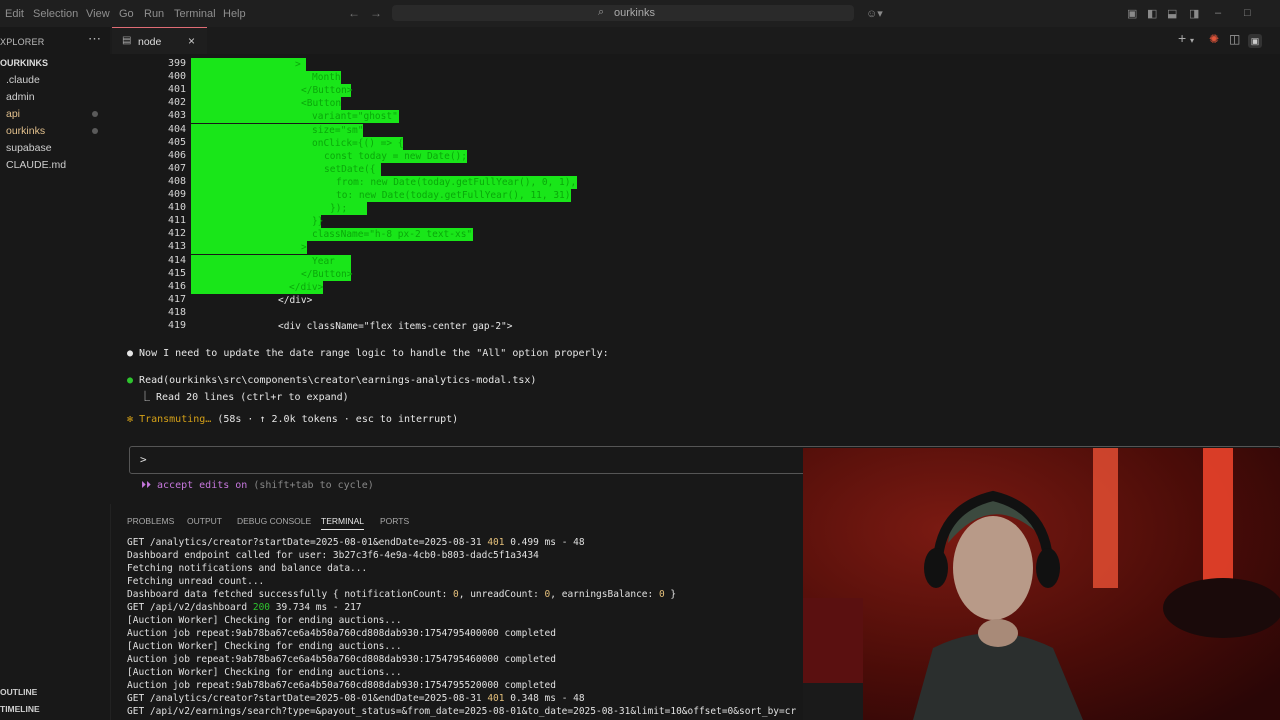 Image resolution: width=1280 pixels, height=720 pixels. What do you see at coordinates (55, 14) in the screenshot?
I see `menu-selection: Selection` at bounding box center [55, 14].